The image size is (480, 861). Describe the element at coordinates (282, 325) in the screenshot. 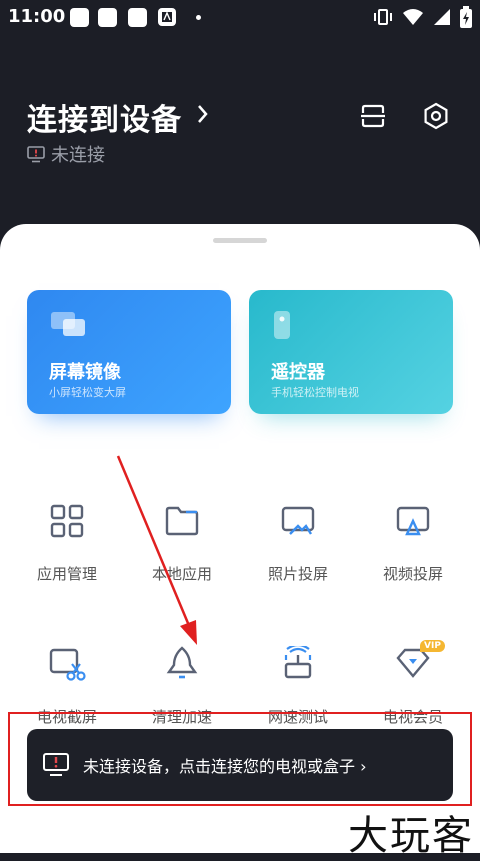

I see `remote-control-icon` at that location.